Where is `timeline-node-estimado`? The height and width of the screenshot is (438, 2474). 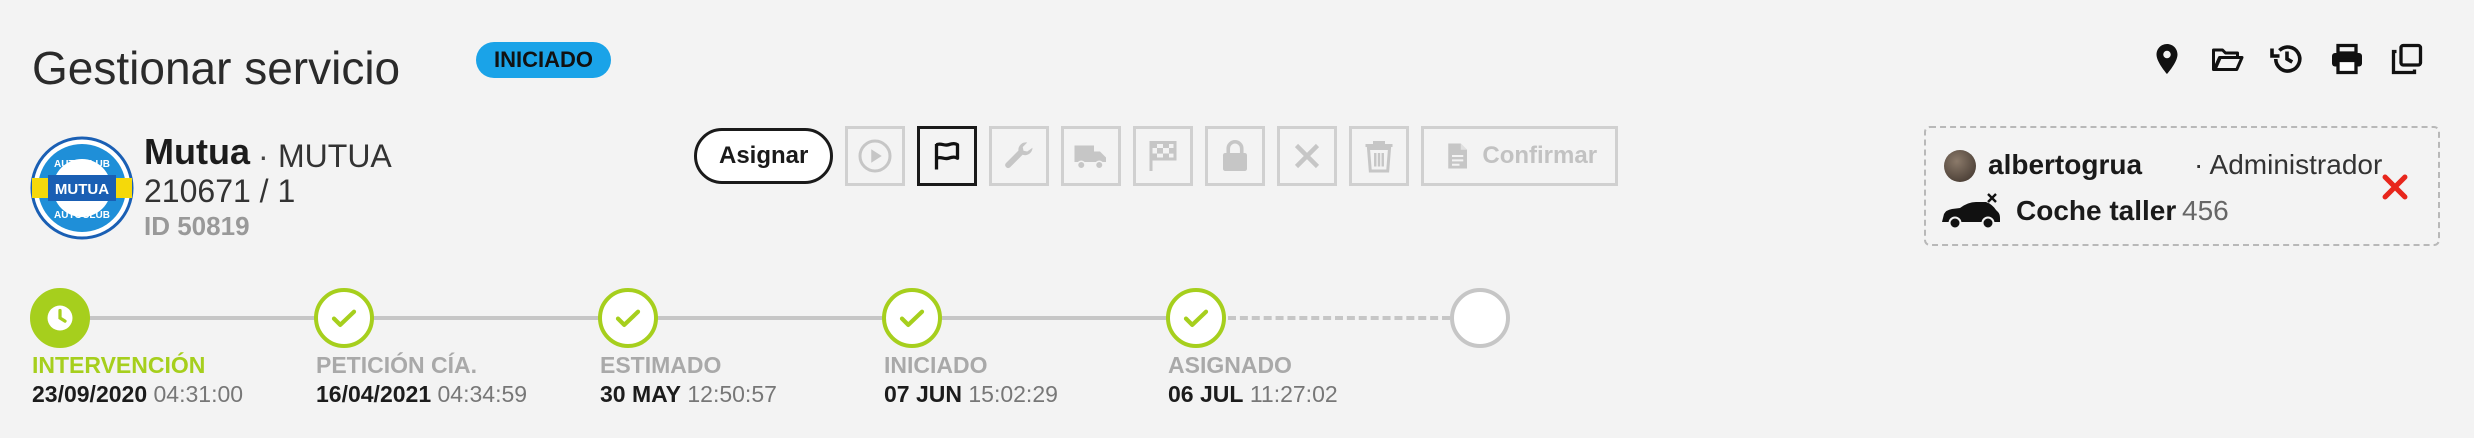 timeline-node-estimado is located at coordinates (628, 318).